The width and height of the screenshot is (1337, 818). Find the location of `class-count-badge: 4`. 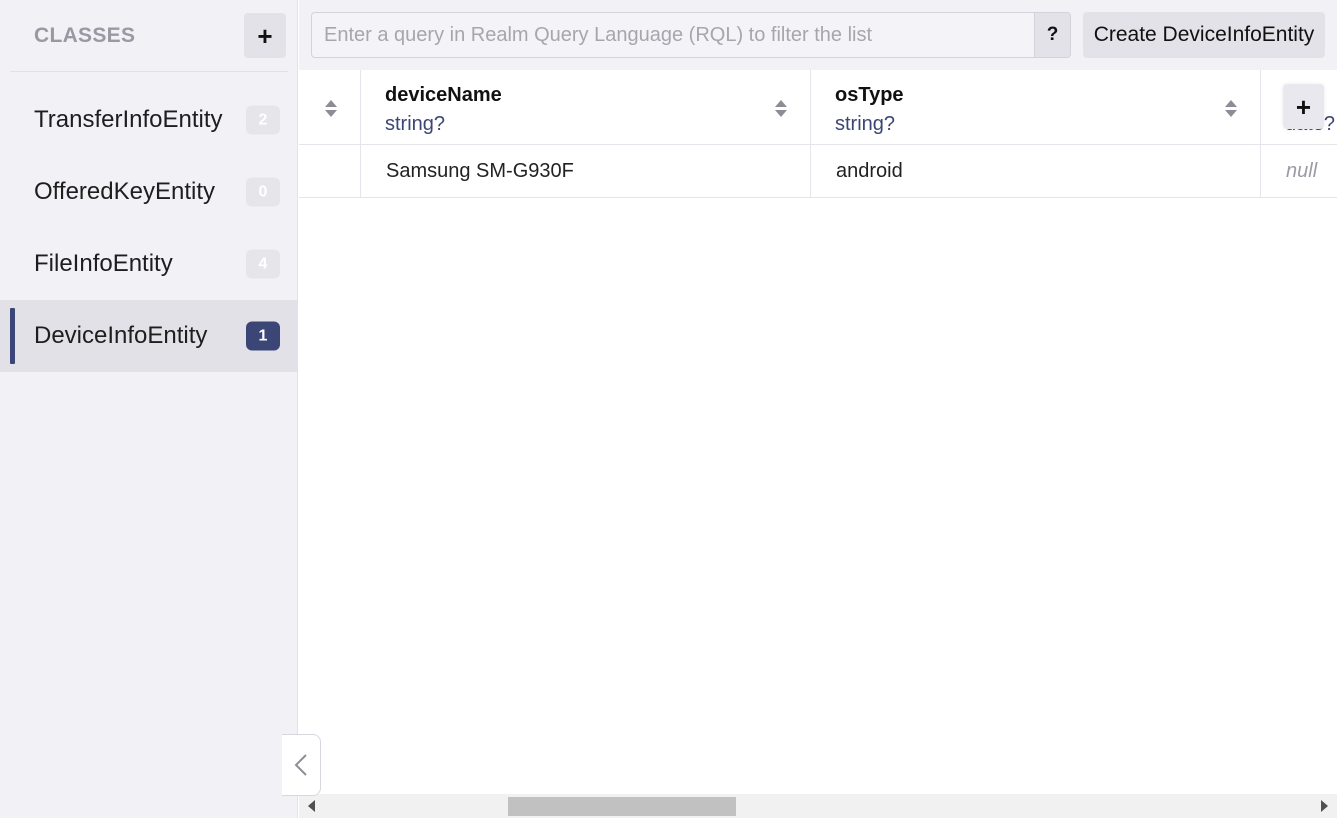

class-count-badge: 4 is located at coordinates (263, 264).